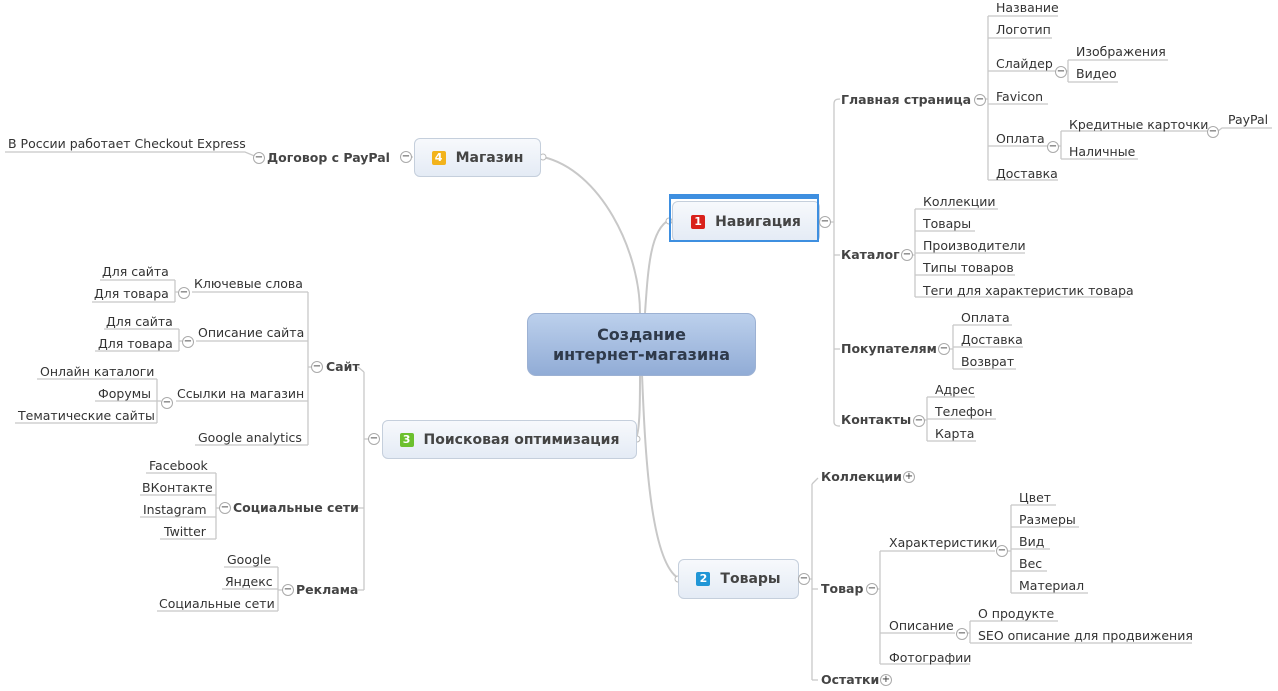  I want to click on subtopic-item: Товар, so click(842, 589).